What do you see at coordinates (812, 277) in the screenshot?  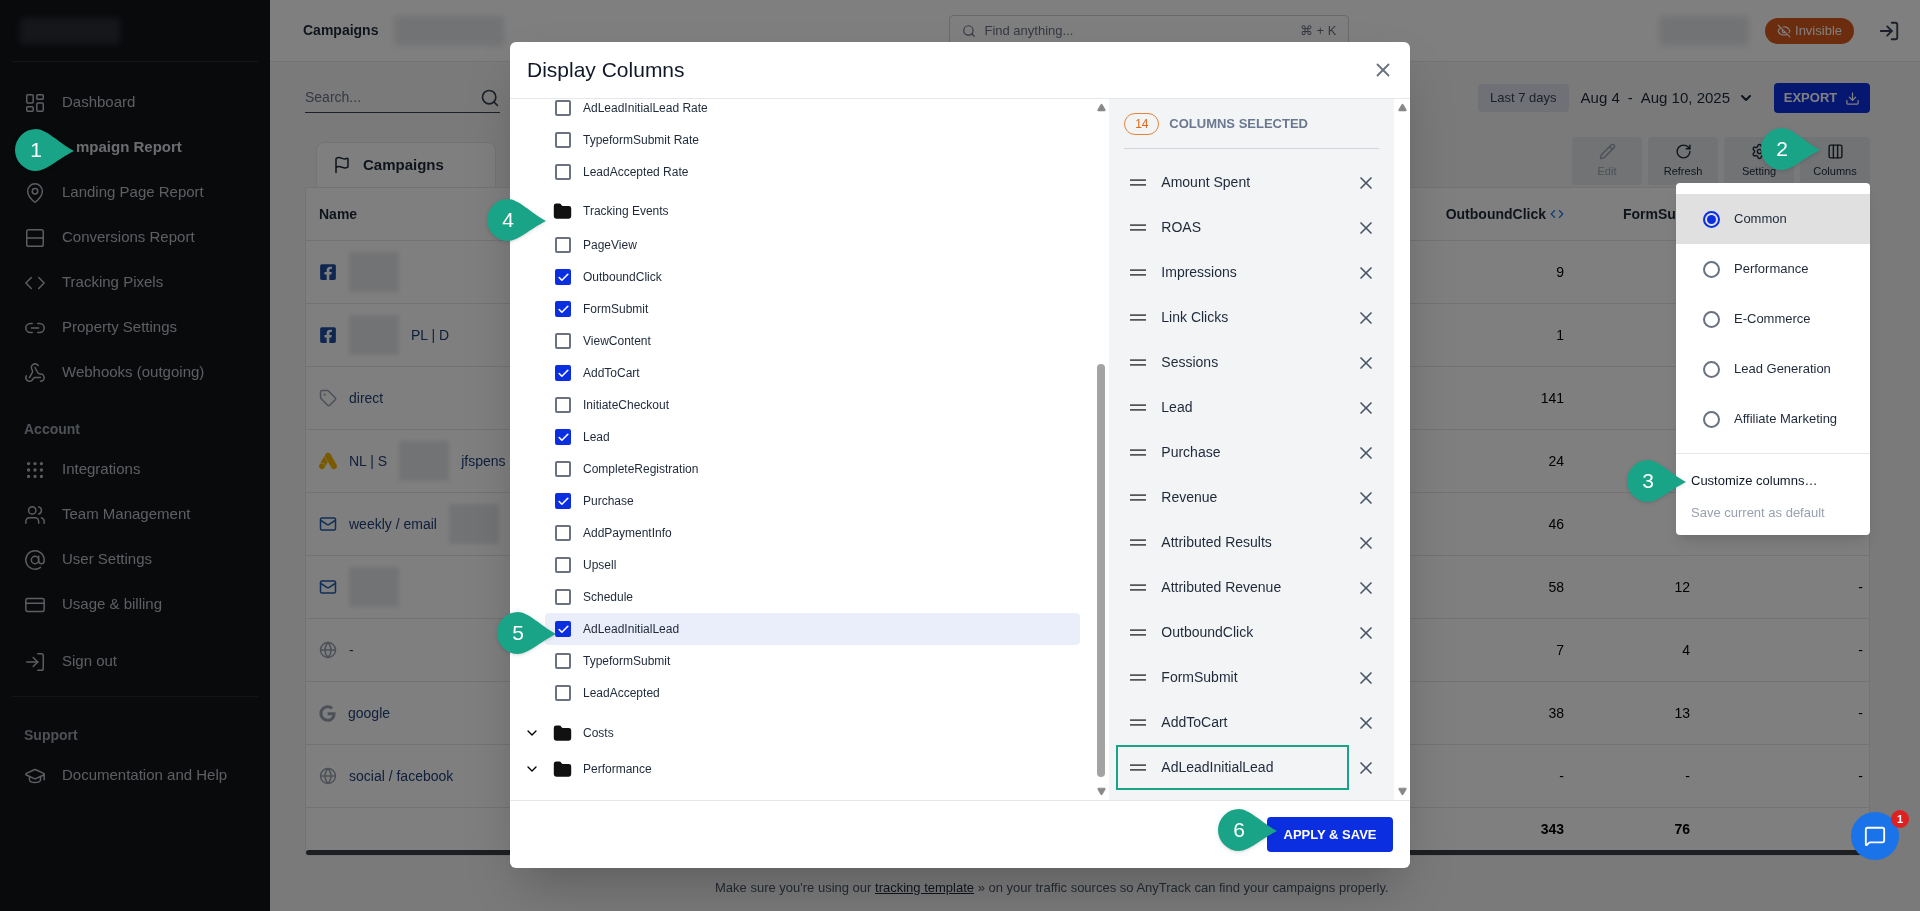 I see `column-option: OutboundClick` at bounding box center [812, 277].